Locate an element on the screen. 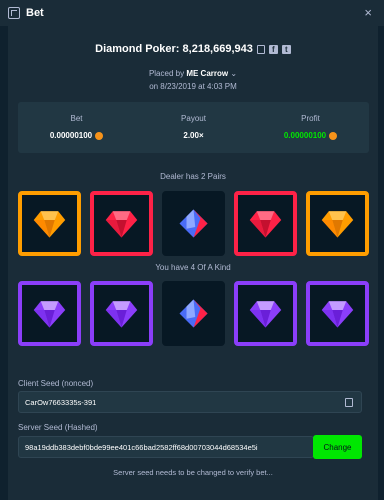 This screenshot has height=500, width=384. game-title-row: Diamond Poker: 8,218,669,943 f t is located at coordinates (193, 49).